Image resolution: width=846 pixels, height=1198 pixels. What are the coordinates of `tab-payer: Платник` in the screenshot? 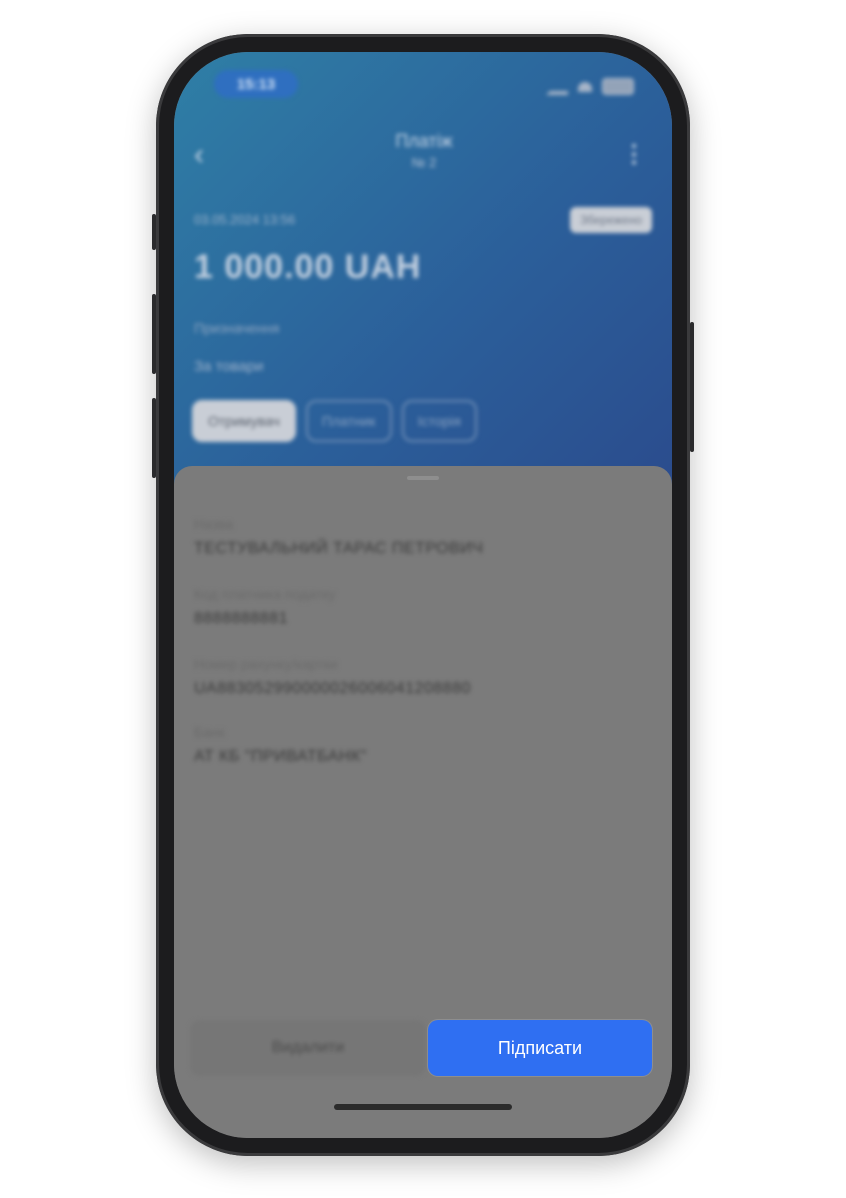 It's located at (348, 421).